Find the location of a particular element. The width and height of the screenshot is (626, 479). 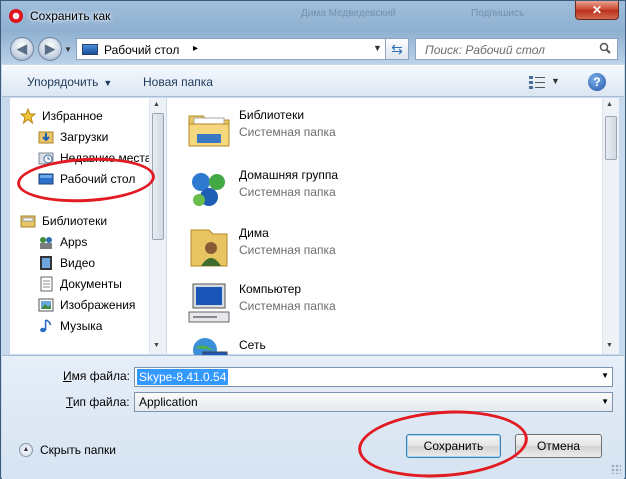

item-name: Дима is located at coordinates (254, 233).